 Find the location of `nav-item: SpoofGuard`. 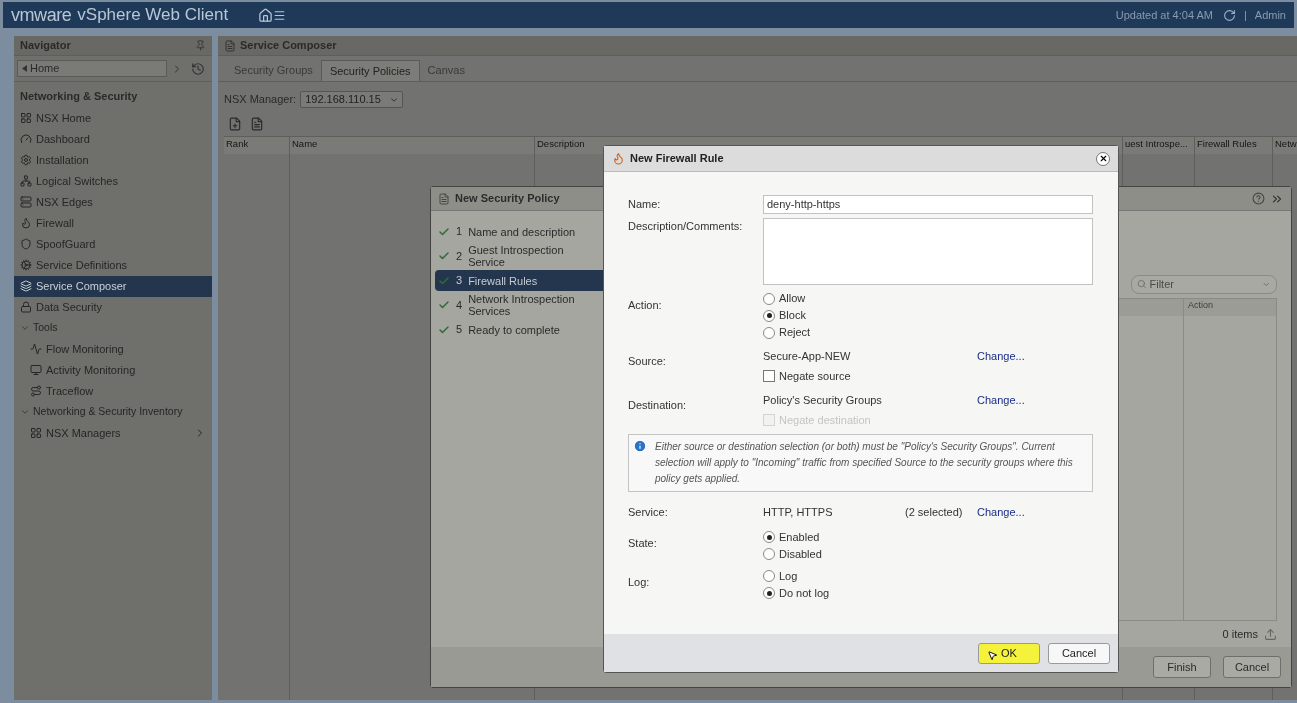

nav-item: SpoofGuard is located at coordinates (113, 244).